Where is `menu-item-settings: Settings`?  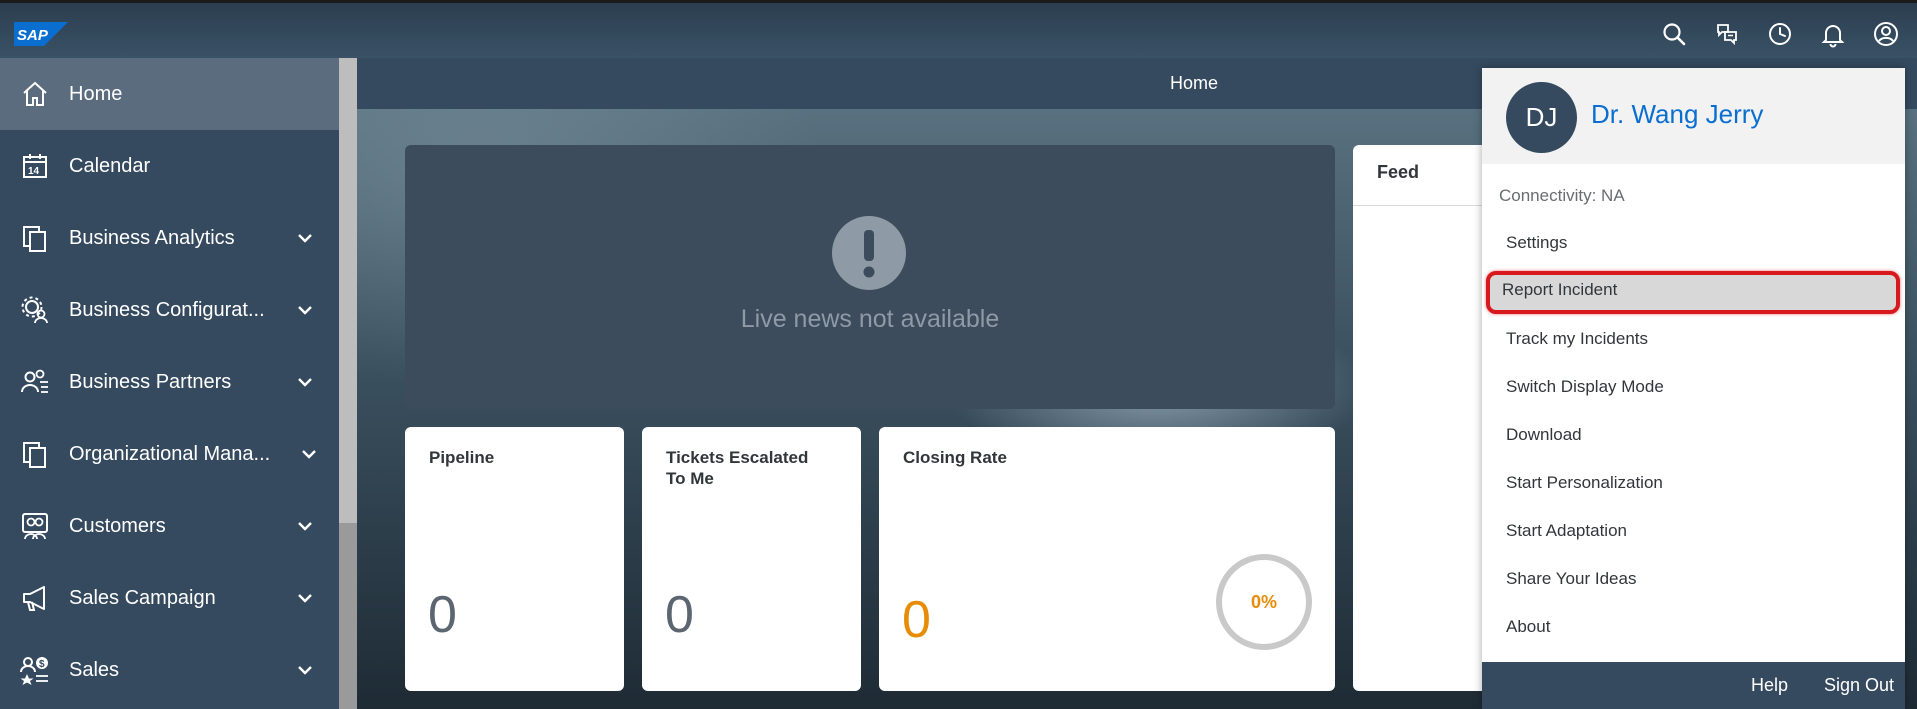
menu-item-settings: Settings is located at coordinates (1694, 243).